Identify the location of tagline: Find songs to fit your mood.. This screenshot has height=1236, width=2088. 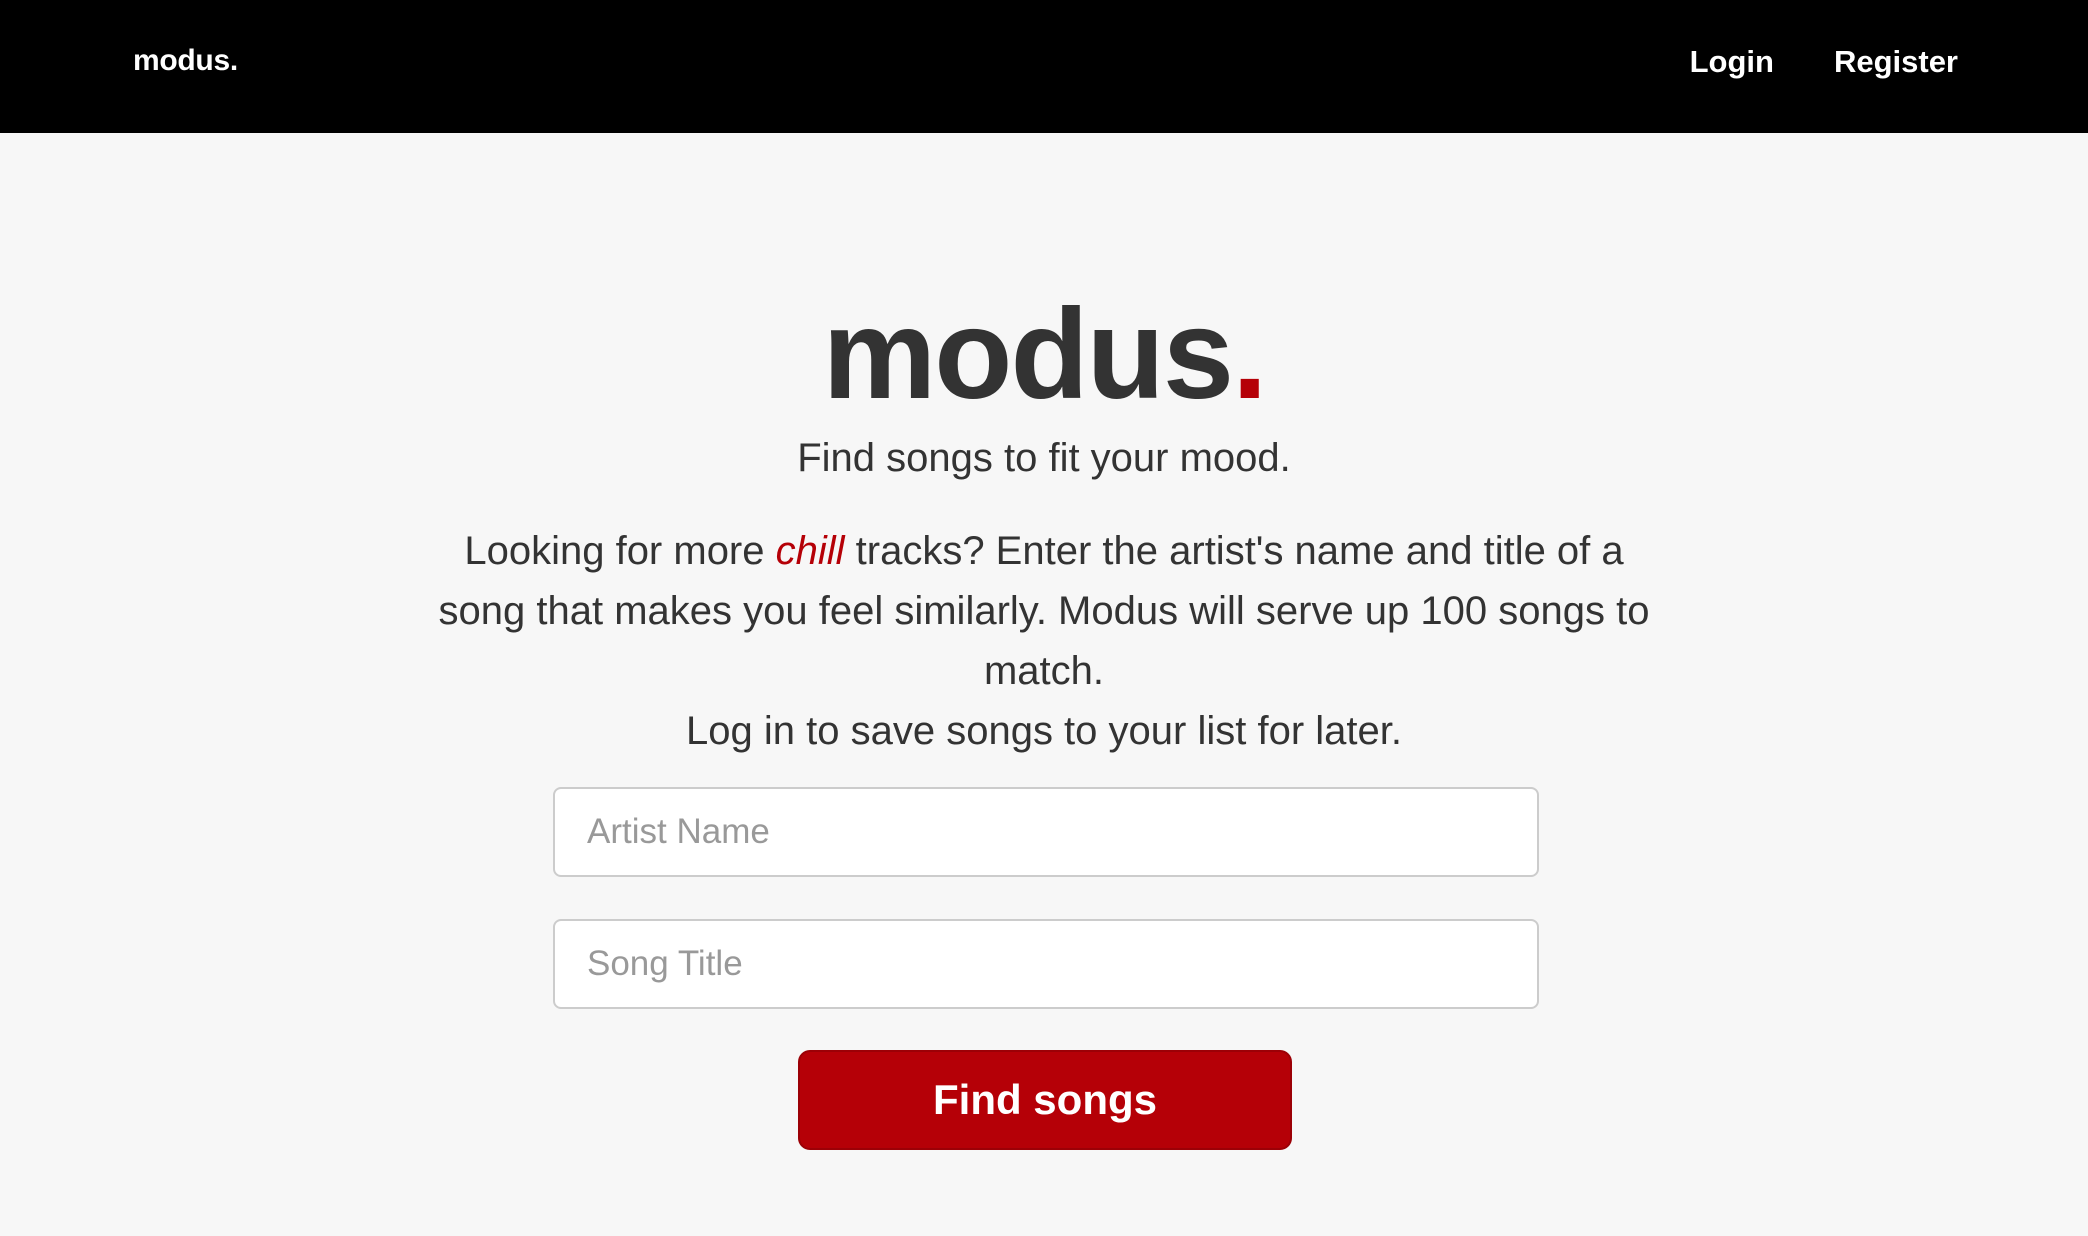
(1044, 458).